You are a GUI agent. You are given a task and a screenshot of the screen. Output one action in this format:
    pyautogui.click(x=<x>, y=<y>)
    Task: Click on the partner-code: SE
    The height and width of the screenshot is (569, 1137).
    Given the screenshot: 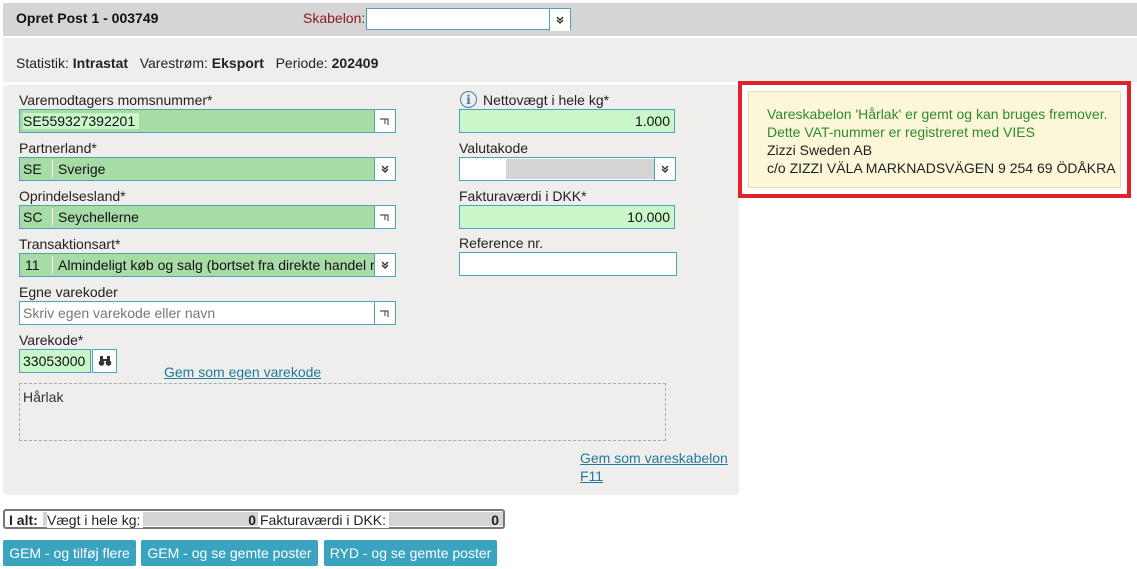 What is the action you would take?
    pyautogui.click(x=32, y=169)
    